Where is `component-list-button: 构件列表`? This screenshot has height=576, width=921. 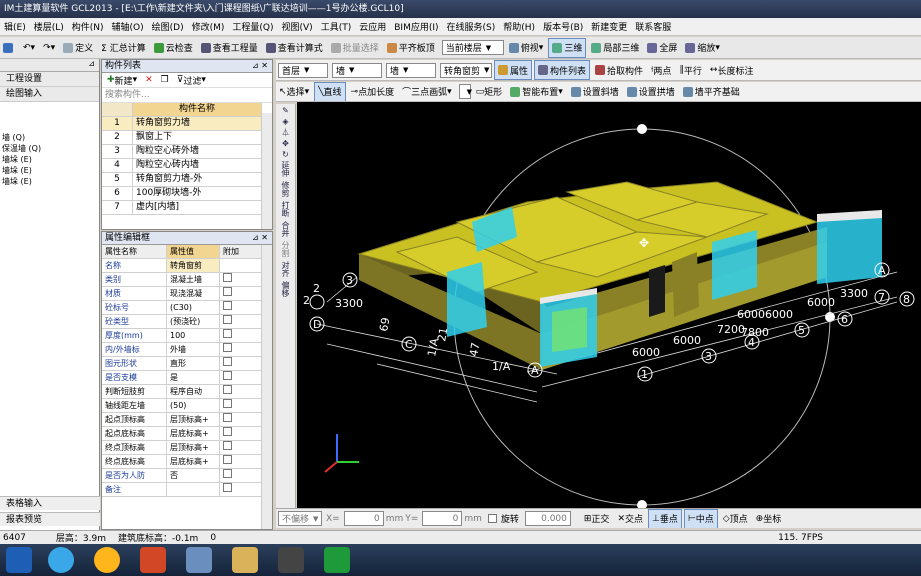
component-list-button: 构件列表 is located at coordinates (562, 70).